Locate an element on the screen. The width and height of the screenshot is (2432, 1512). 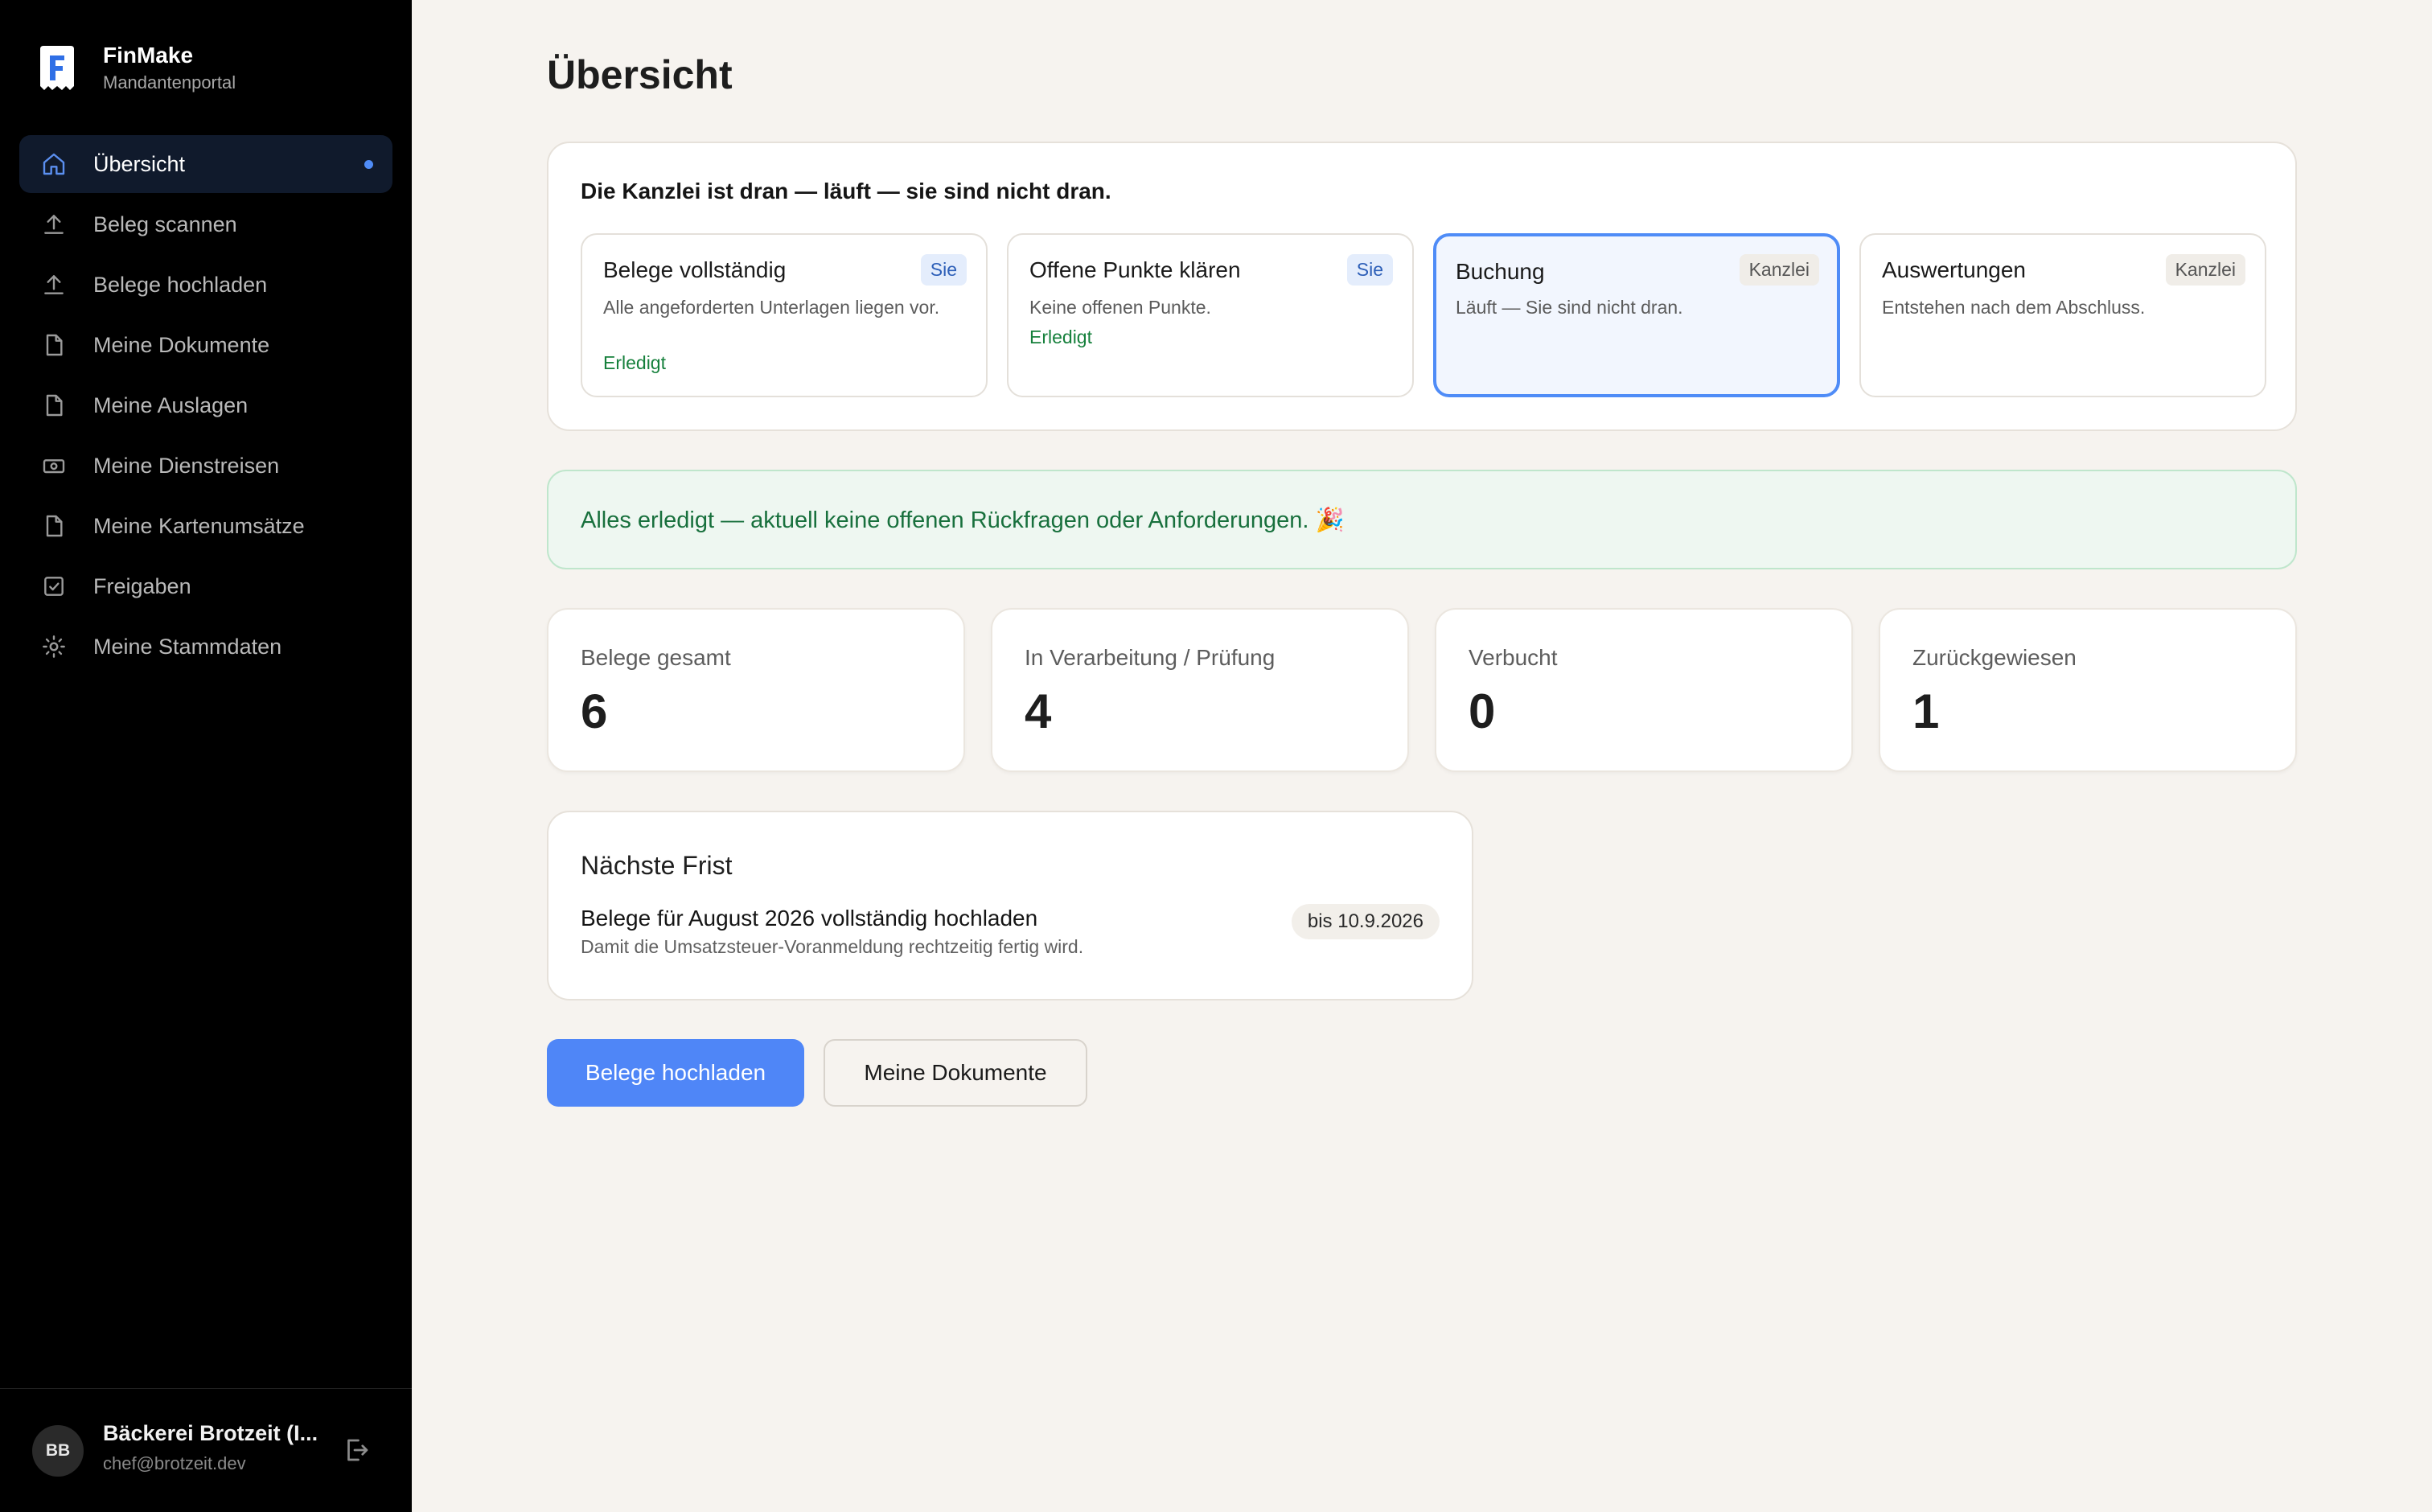
kpi-value: 1 is located at coordinates (1926, 711).